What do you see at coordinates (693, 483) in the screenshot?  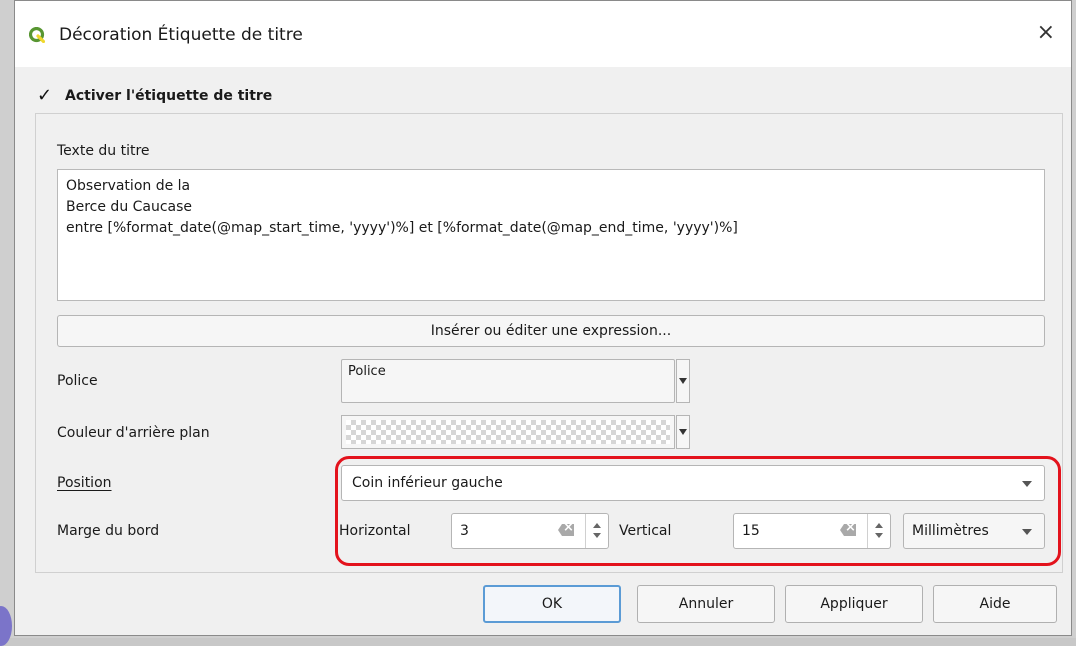 I see `position-combobox: Coin inférieur gauche` at bounding box center [693, 483].